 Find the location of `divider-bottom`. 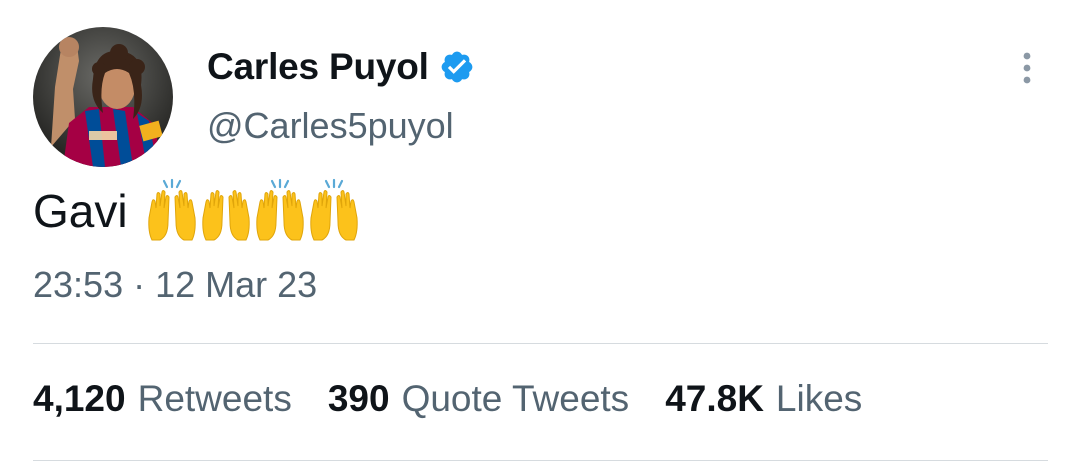

divider-bottom is located at coordinates (540, 460).